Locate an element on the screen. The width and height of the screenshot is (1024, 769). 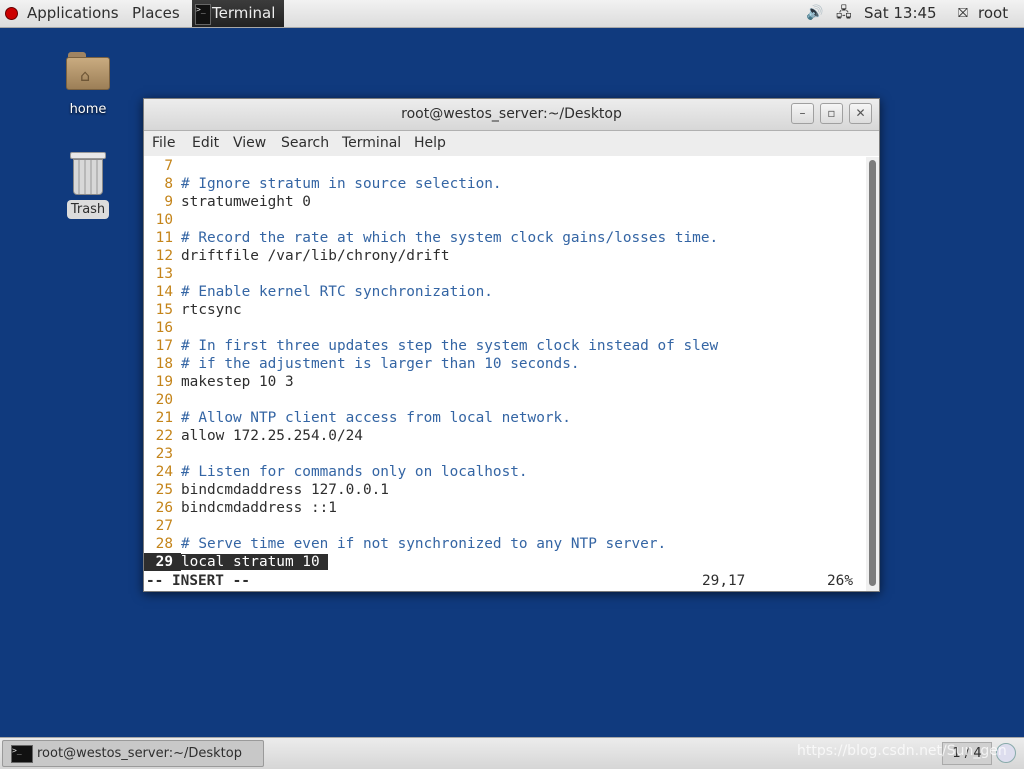
line-text: # Listen for commands only on localhost. is located at coordinates (354, 472).